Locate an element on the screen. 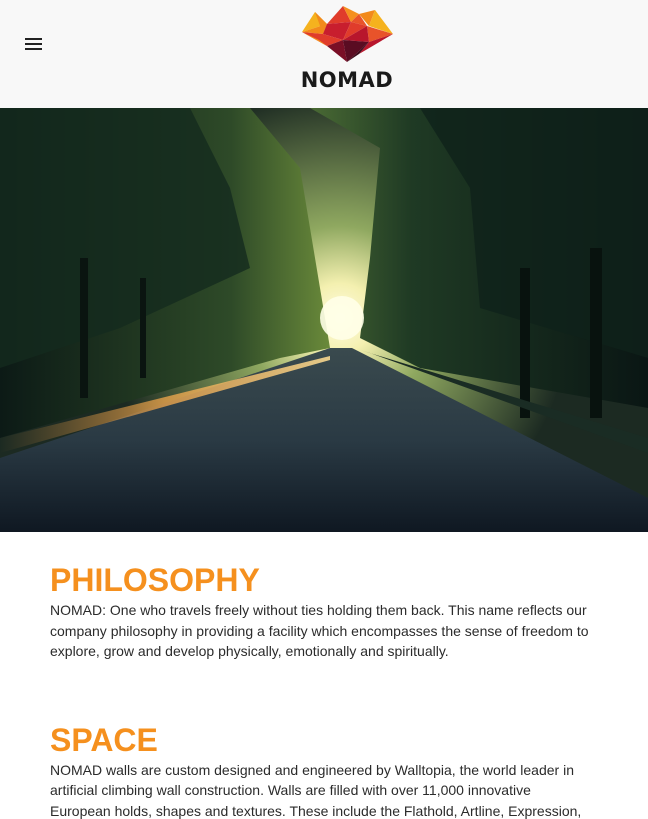 This screenshot has width=648, height=819. site-header: NOMAD is located at coordinates (324, 54).